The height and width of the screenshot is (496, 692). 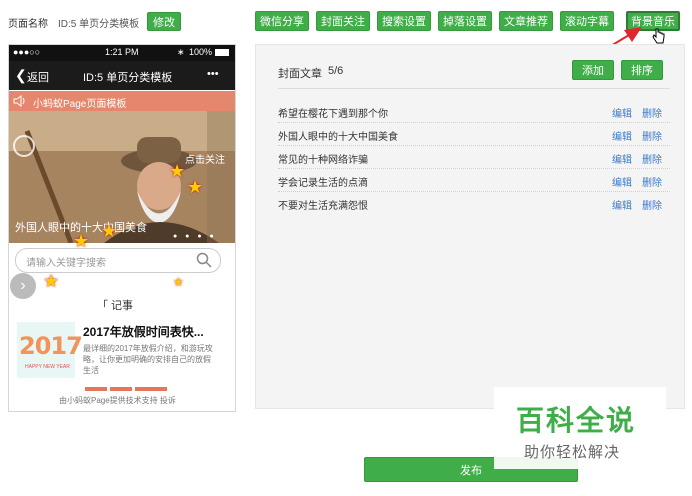 What do you see at coordinates (66, 261) in the screenshot?
I see `search-input: 请输入关键字搜索` at bounding box center [66, 261].